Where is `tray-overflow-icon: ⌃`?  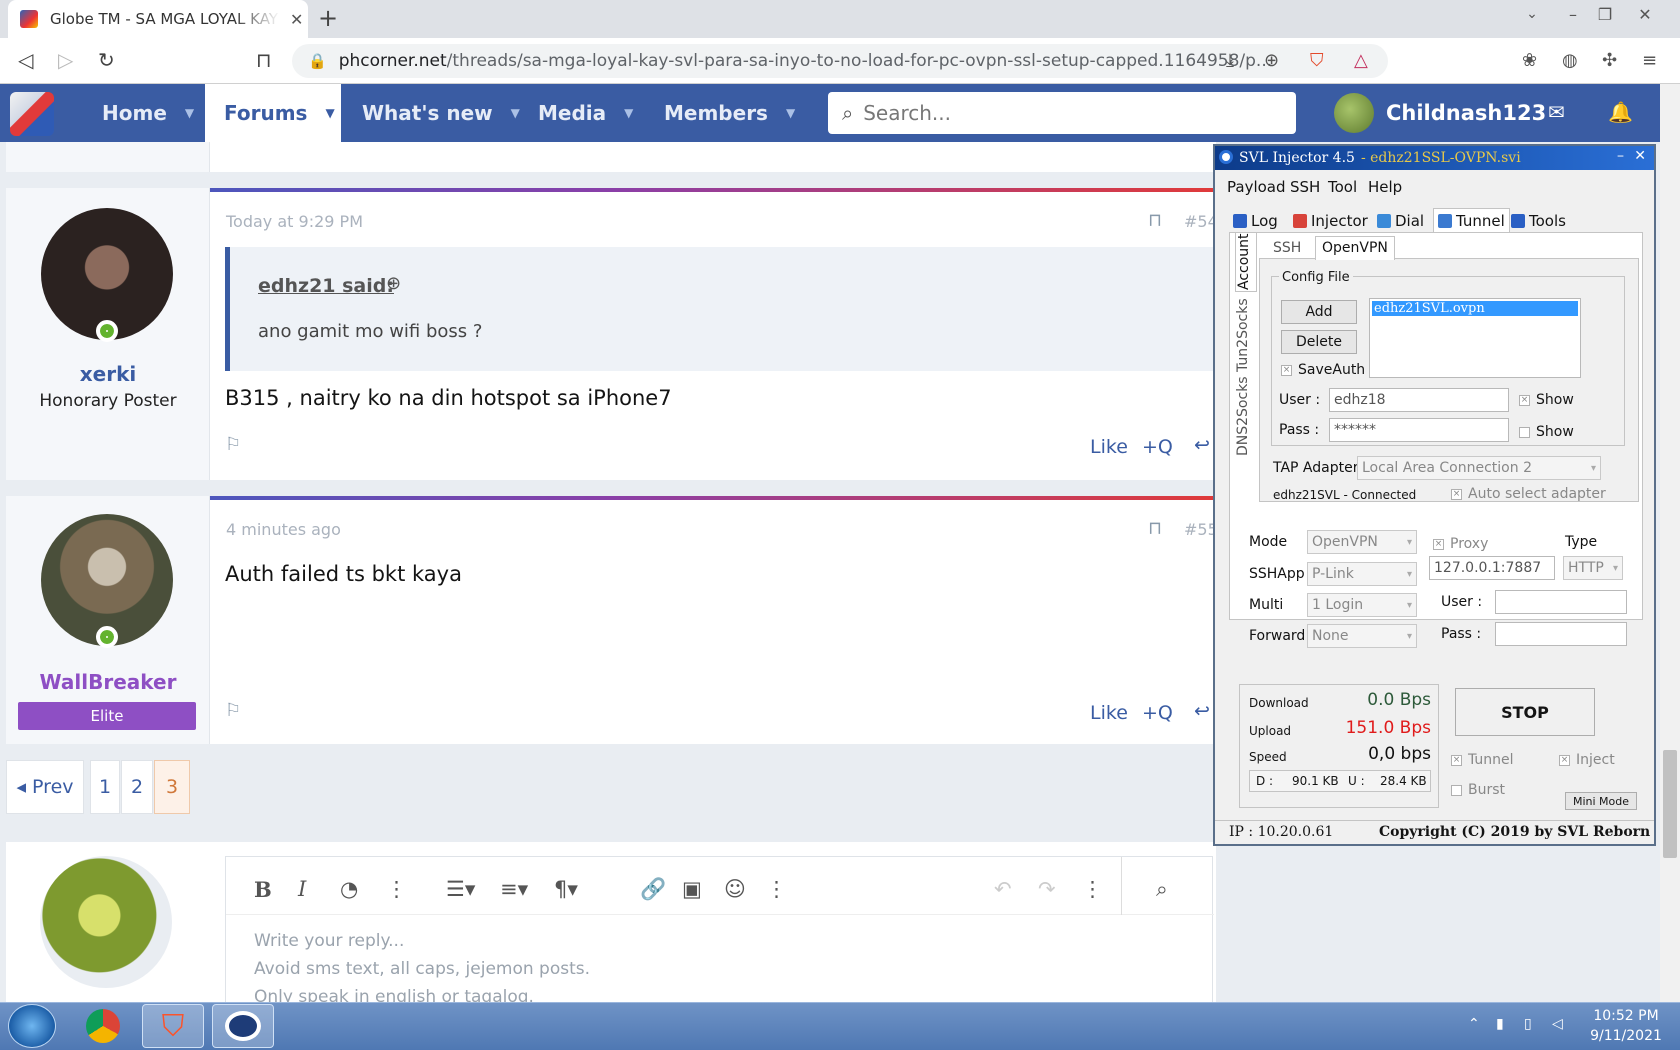 tray-overflow-icon: ⌃ is located at coordinates (1474, 1024).